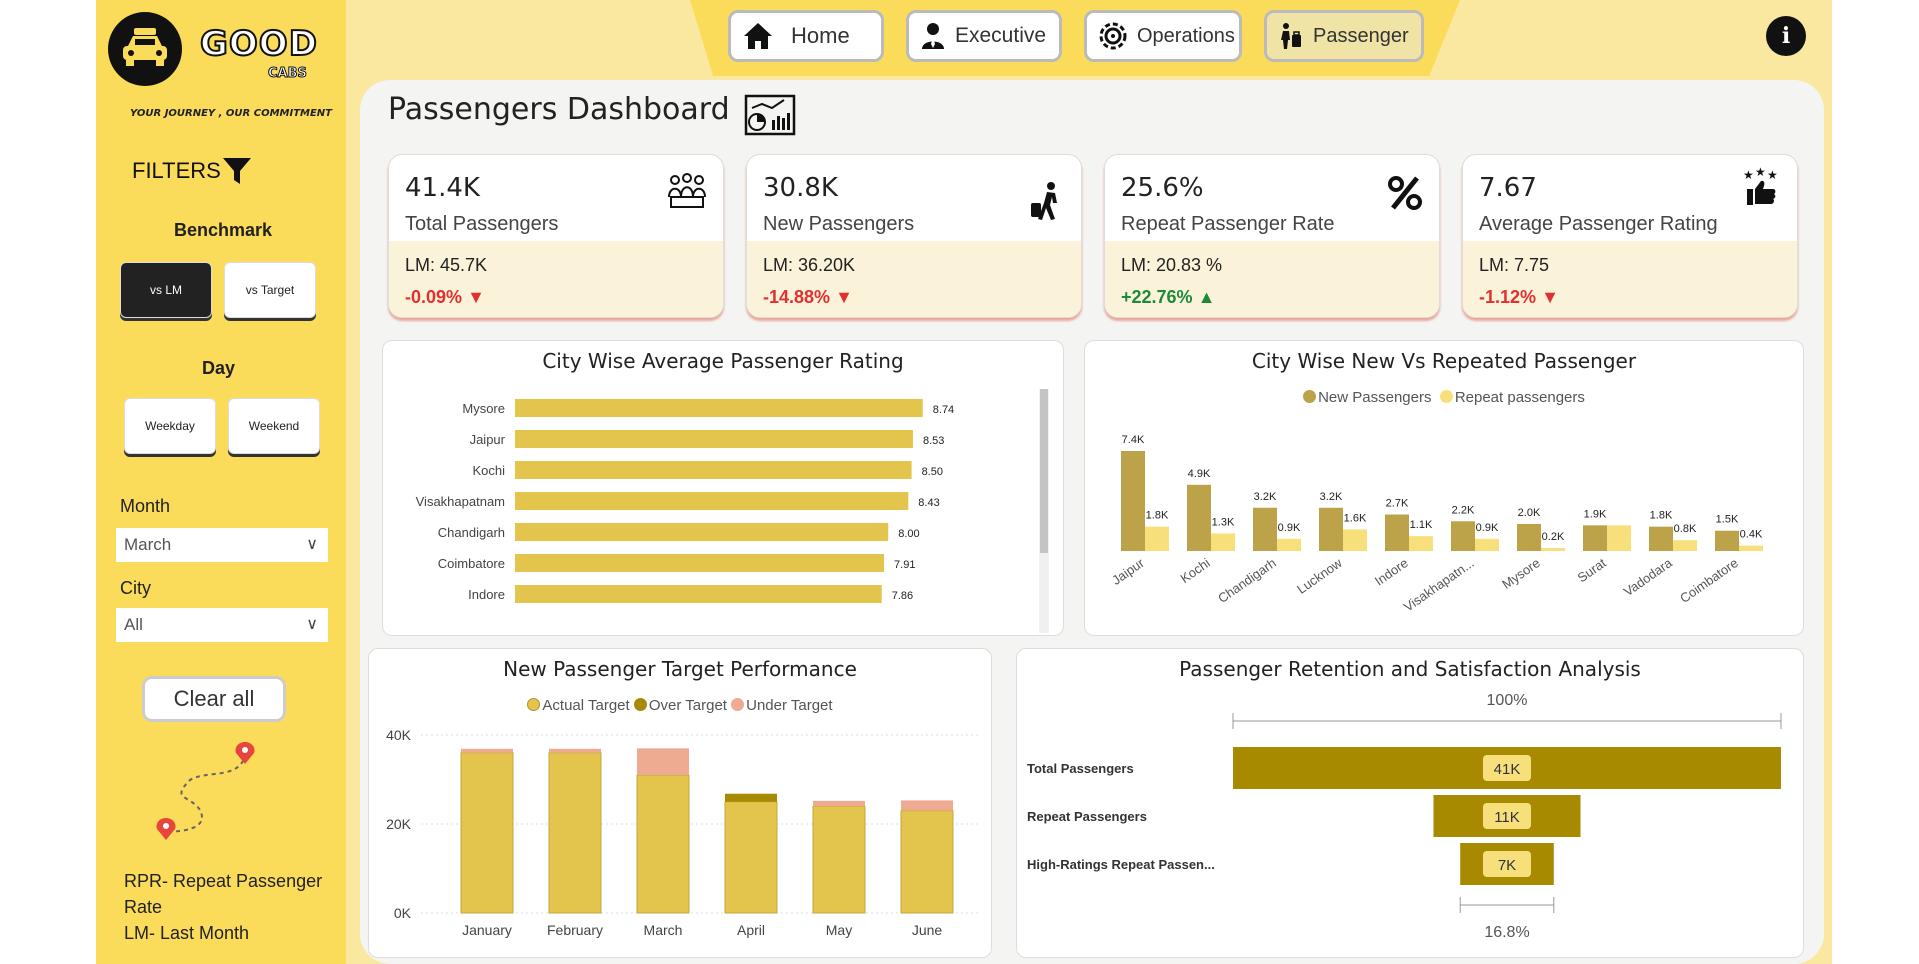 The width and height of the screenshot is (1919, 964). Describe the element at coordinates (1507, 817) in the screenshot. I see `funnel-value-label: 11K` at that location.